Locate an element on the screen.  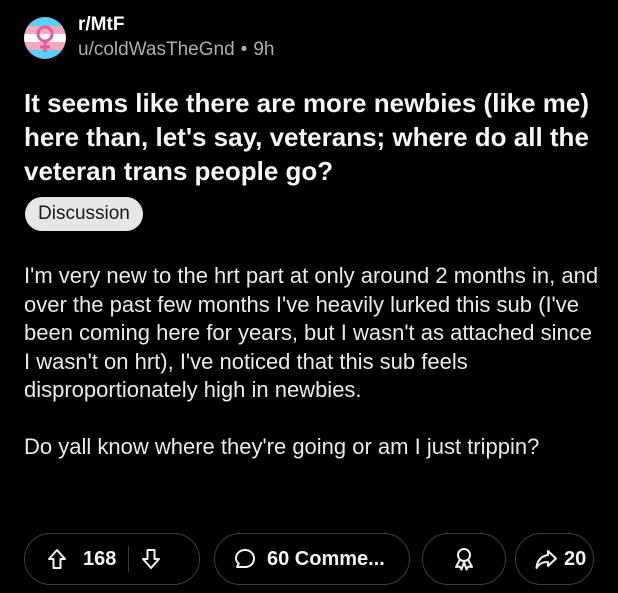
downvote-button is located at coordinates (151, 559).